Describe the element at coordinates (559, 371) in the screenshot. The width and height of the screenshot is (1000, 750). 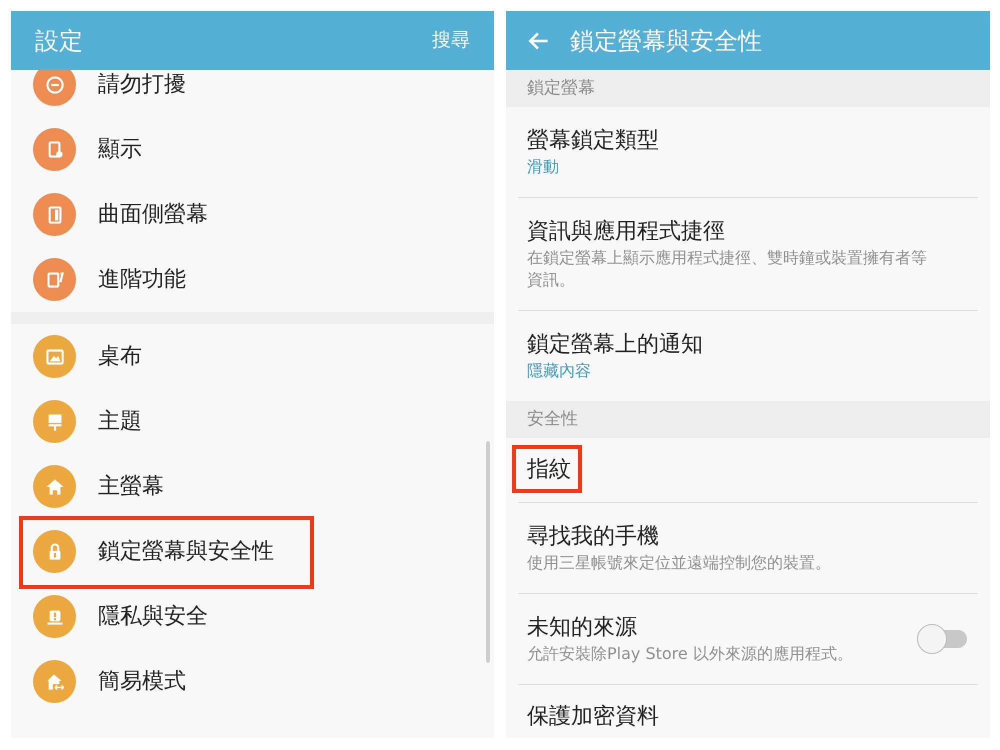
I see `setting-value: 隱藏內容` at that location.